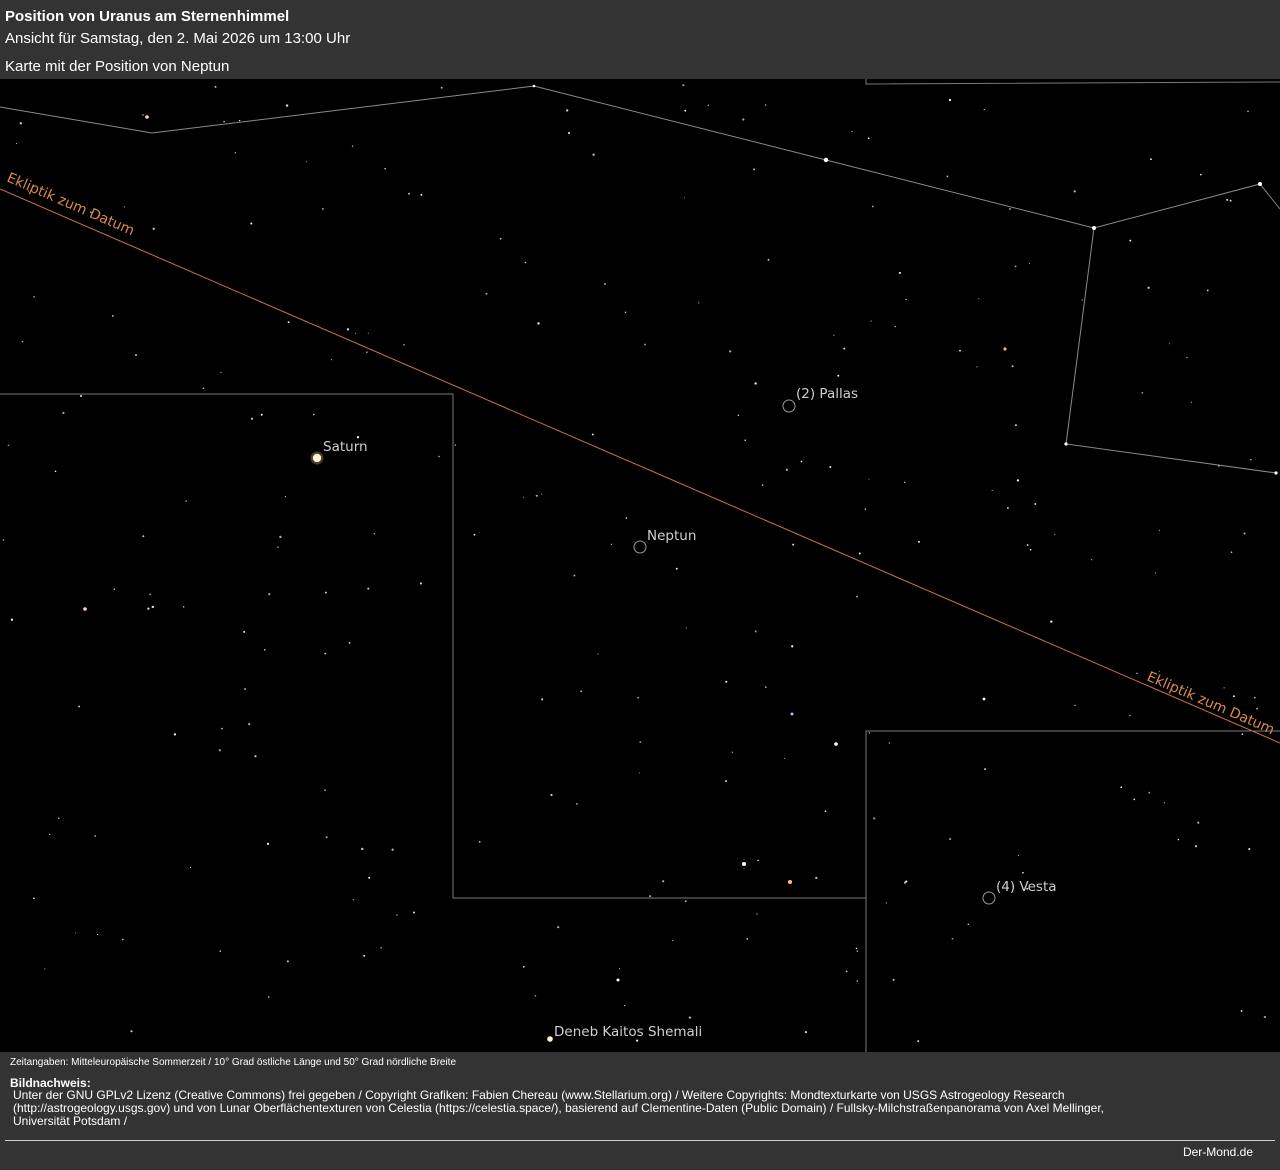 The height and width of the screenshot is (1170, 1280). What do you see at coordinates (117, 66) in the screenshot?
I see `neptune-map-caption: Karte mit der Position von Neptun` at bounding box center [117, 66].